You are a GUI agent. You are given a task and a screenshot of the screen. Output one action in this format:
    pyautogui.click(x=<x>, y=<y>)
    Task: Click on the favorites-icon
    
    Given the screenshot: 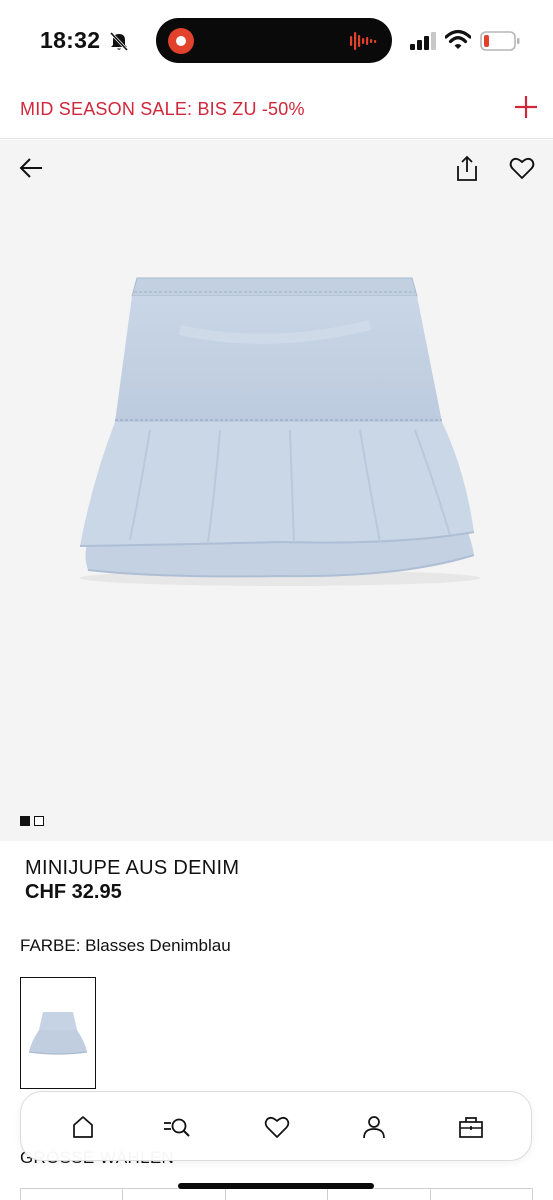 What is the action you would take?
    pyautogui.click(x=277, y=1127)
    